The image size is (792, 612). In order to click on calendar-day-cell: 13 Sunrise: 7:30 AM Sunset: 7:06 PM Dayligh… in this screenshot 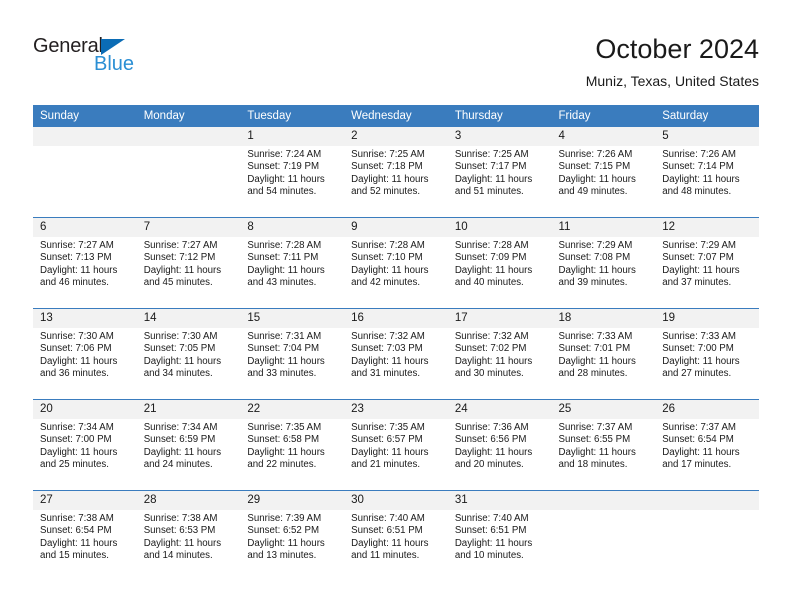, I will do `click(85, 354)`.